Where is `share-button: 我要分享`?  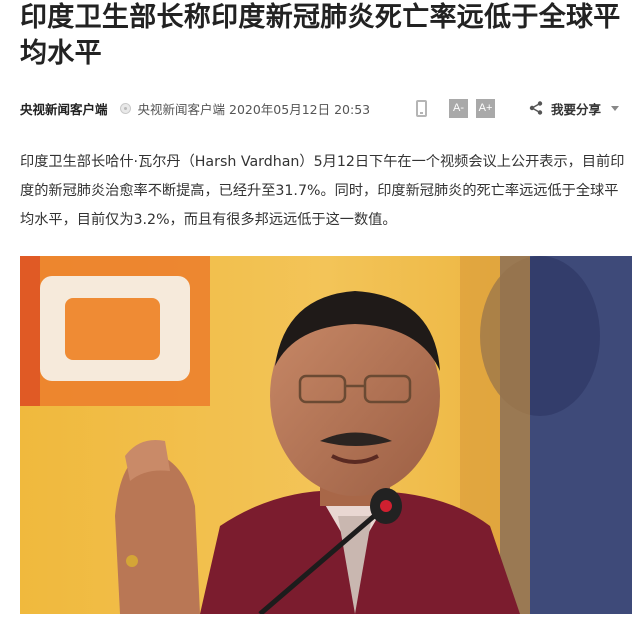
share-button: 我要分享 is located at coordinates (574, 108).